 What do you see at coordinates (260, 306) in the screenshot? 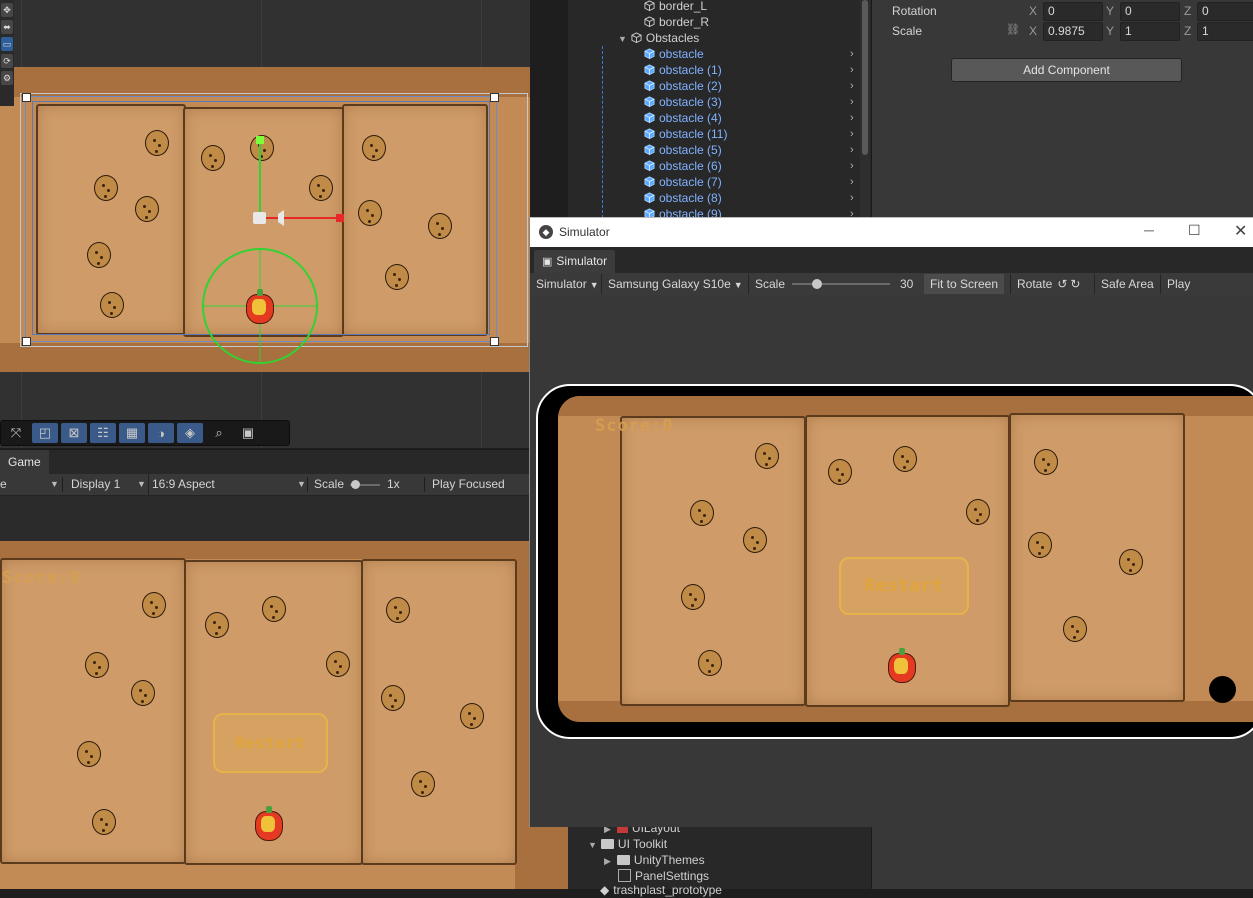
I see `player-pepper-sprite` at bounding box center [260, 306].